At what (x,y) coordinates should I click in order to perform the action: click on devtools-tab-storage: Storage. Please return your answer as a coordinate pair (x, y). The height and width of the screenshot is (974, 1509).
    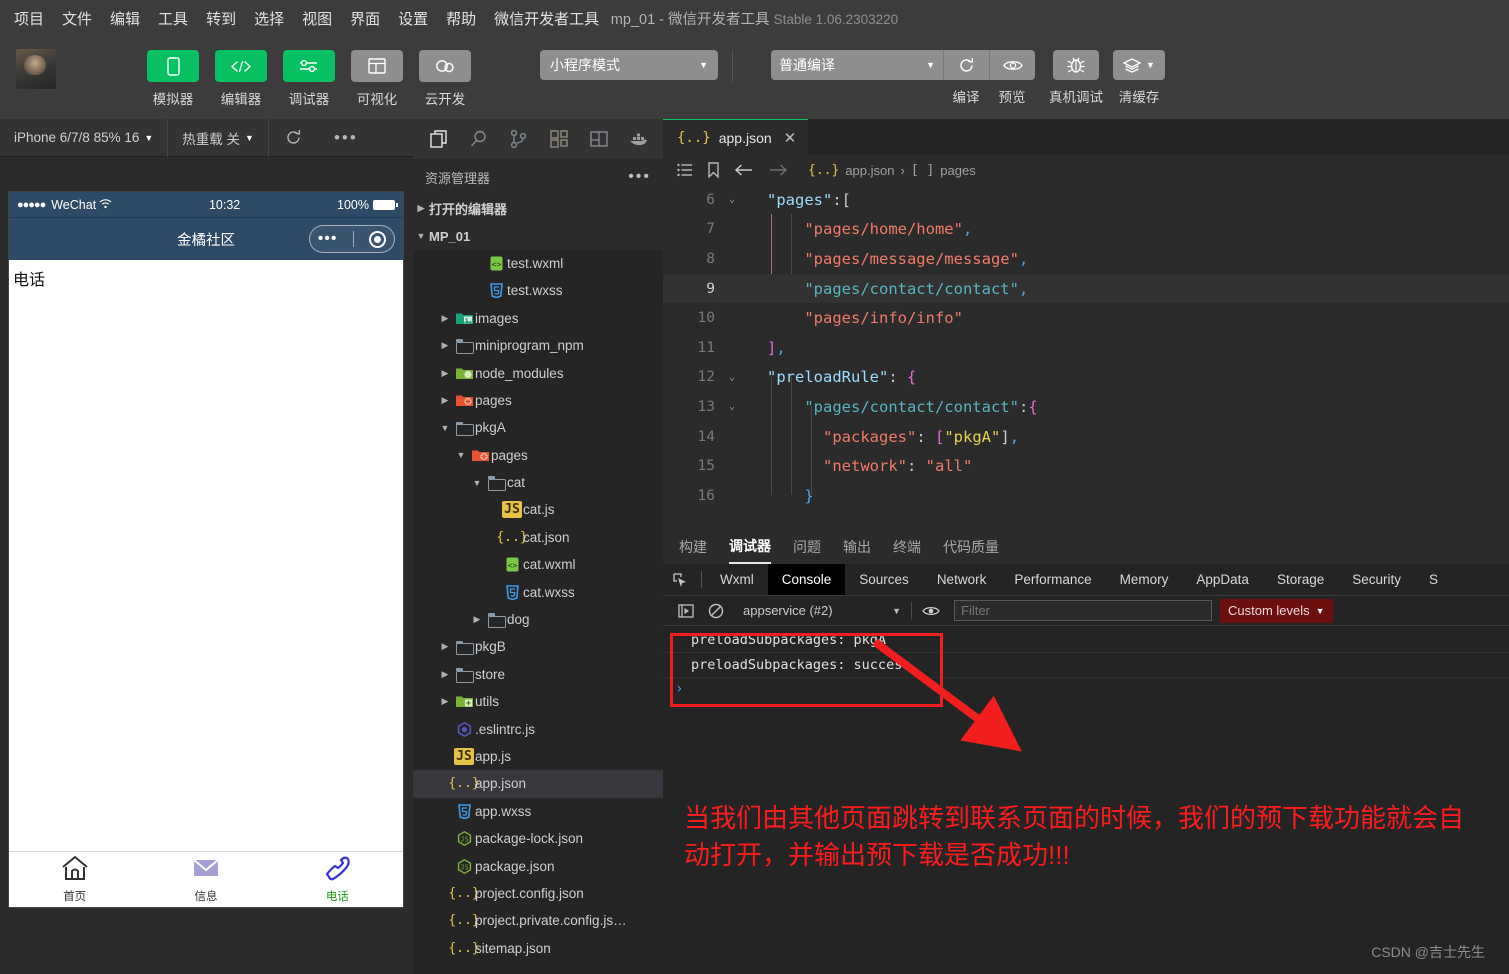
    Looking at the image, I should click on (1300, 579).